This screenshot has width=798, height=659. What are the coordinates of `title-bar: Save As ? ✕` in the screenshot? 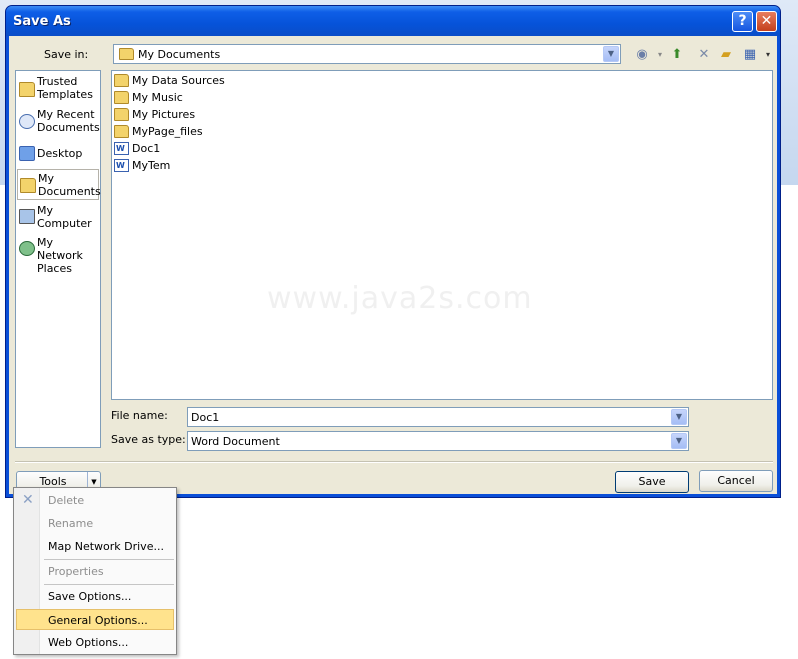 It's located at (393, 21).